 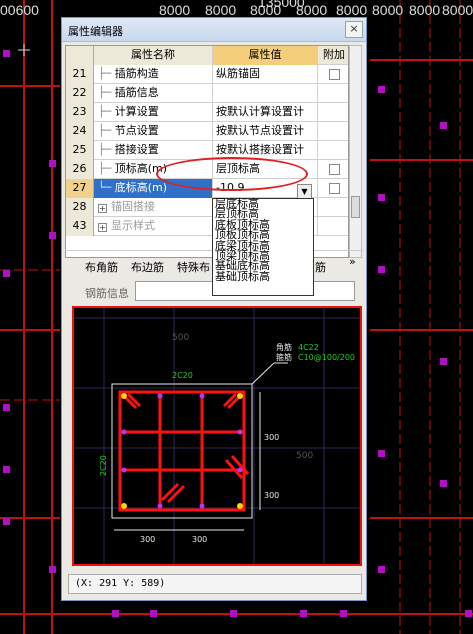 What do you see at coordinates (326, 357) in the screenshot?
I see `stirrup-spec: C10@100/200` at bounding box center [326, 357].